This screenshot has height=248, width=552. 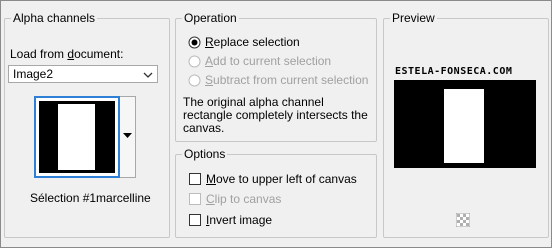 I want to click on move-to-upper-left-checkbox, so click(x=195, y=179).